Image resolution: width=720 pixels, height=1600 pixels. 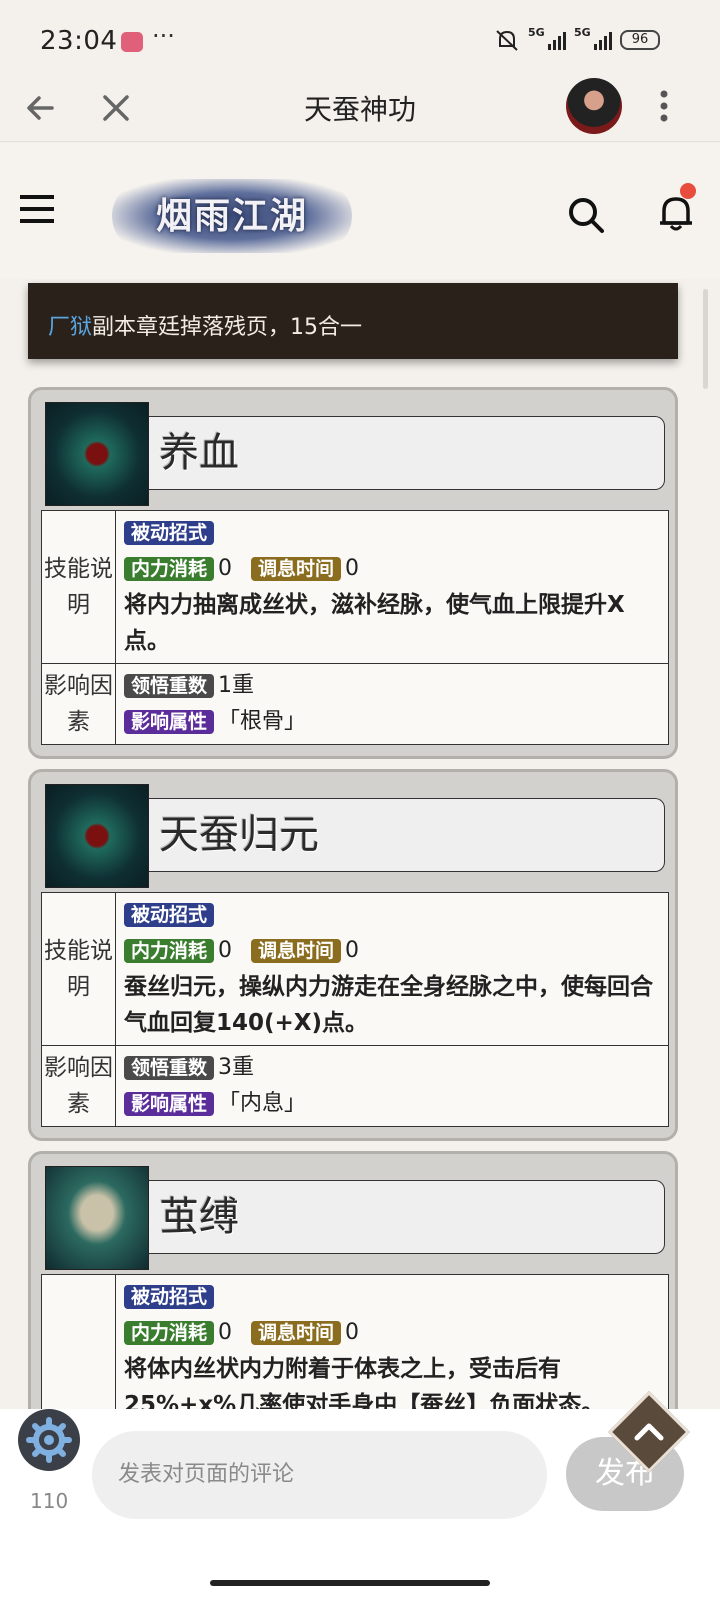 I want to click on site-header: 烟雨江湖, so click(x=360, y=211).